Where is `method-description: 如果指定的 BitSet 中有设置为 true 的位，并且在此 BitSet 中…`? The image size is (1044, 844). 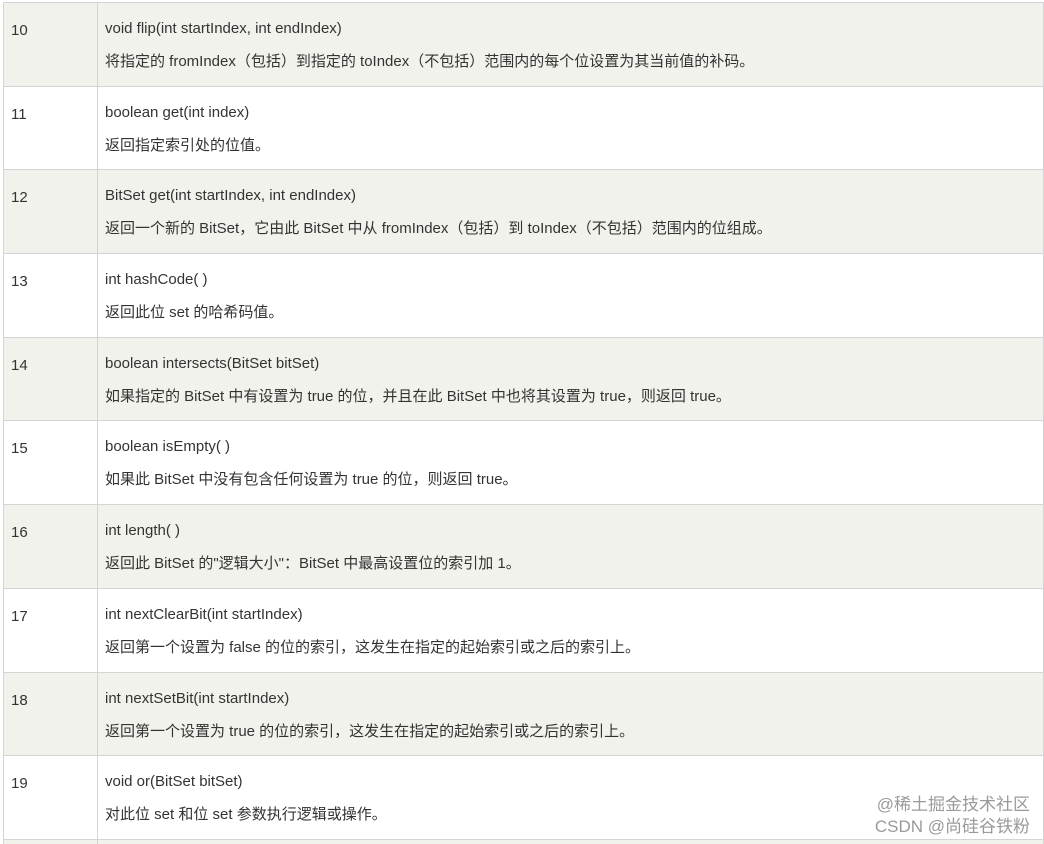
method-description: 如果指定的 BitSet 中有设置为 true 的位，并且在此 BitSet 中… is located at coordinates (418, 396).